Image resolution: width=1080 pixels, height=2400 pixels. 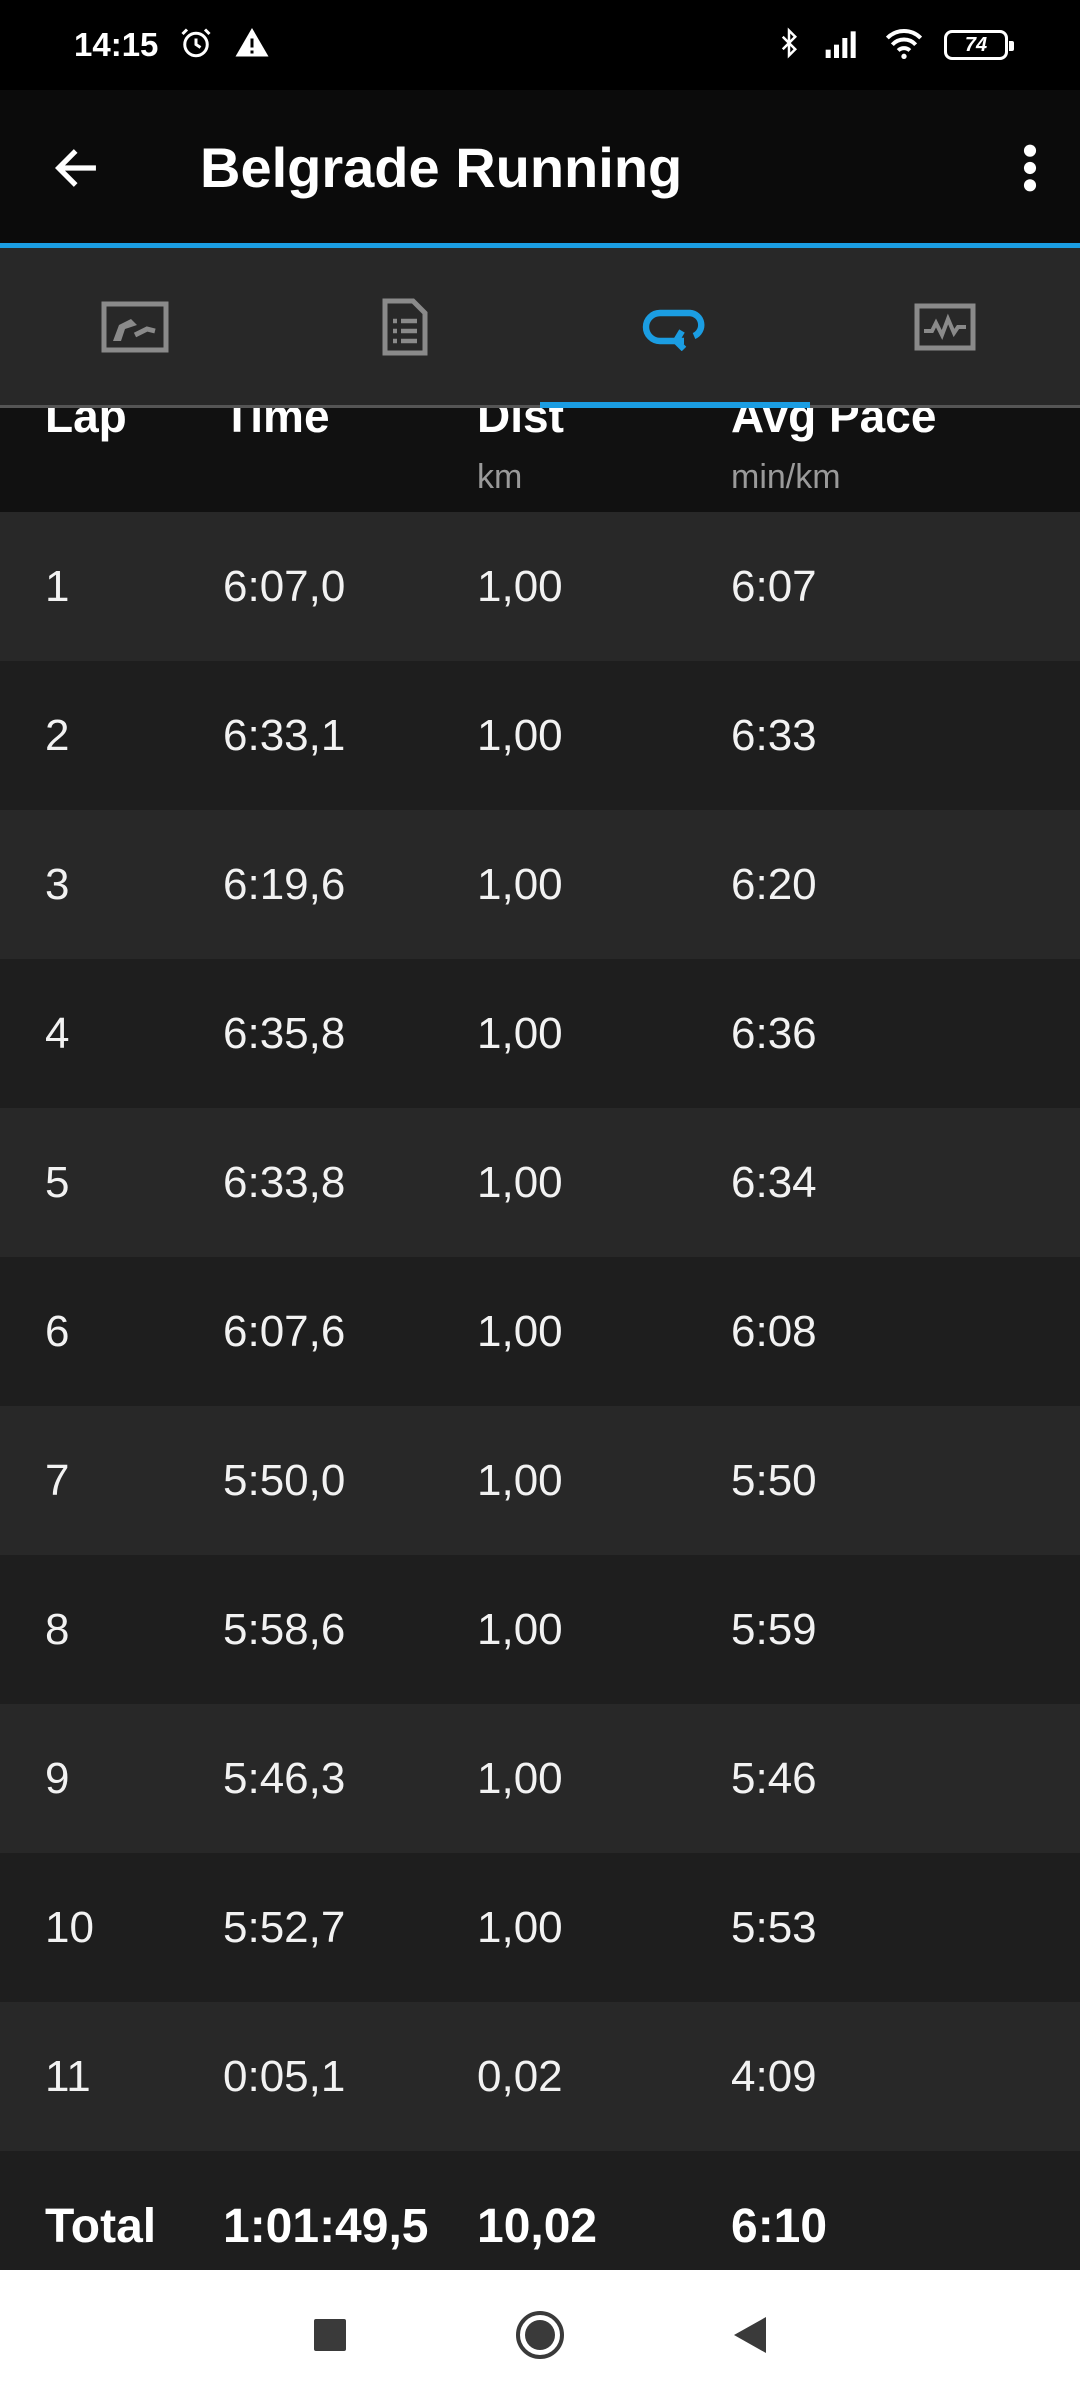 What do you see at coordinates (284, 884) in the screenshot?
I see `lap-time: 6:19,6` at bounding box center [284, 884].